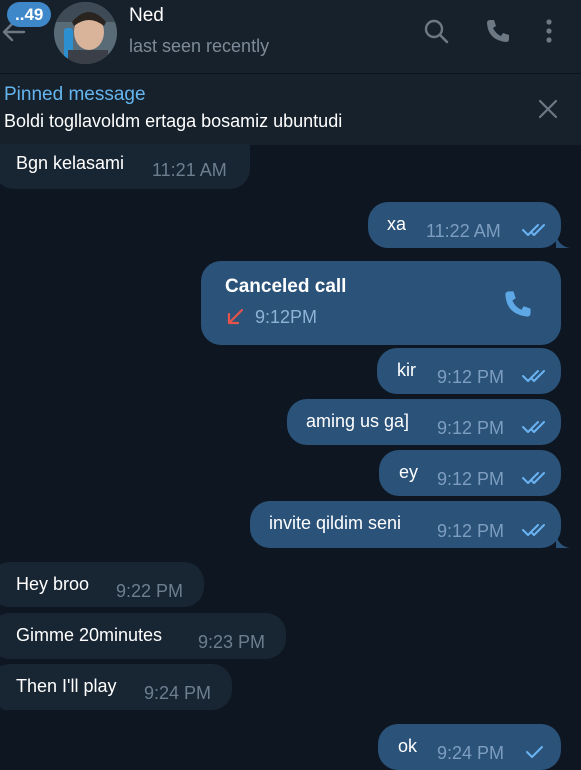  What do you see at coordinates (286, 317) in the screenshot?
I see `call-time: 9:12PM` at bounding box center [286, 317].